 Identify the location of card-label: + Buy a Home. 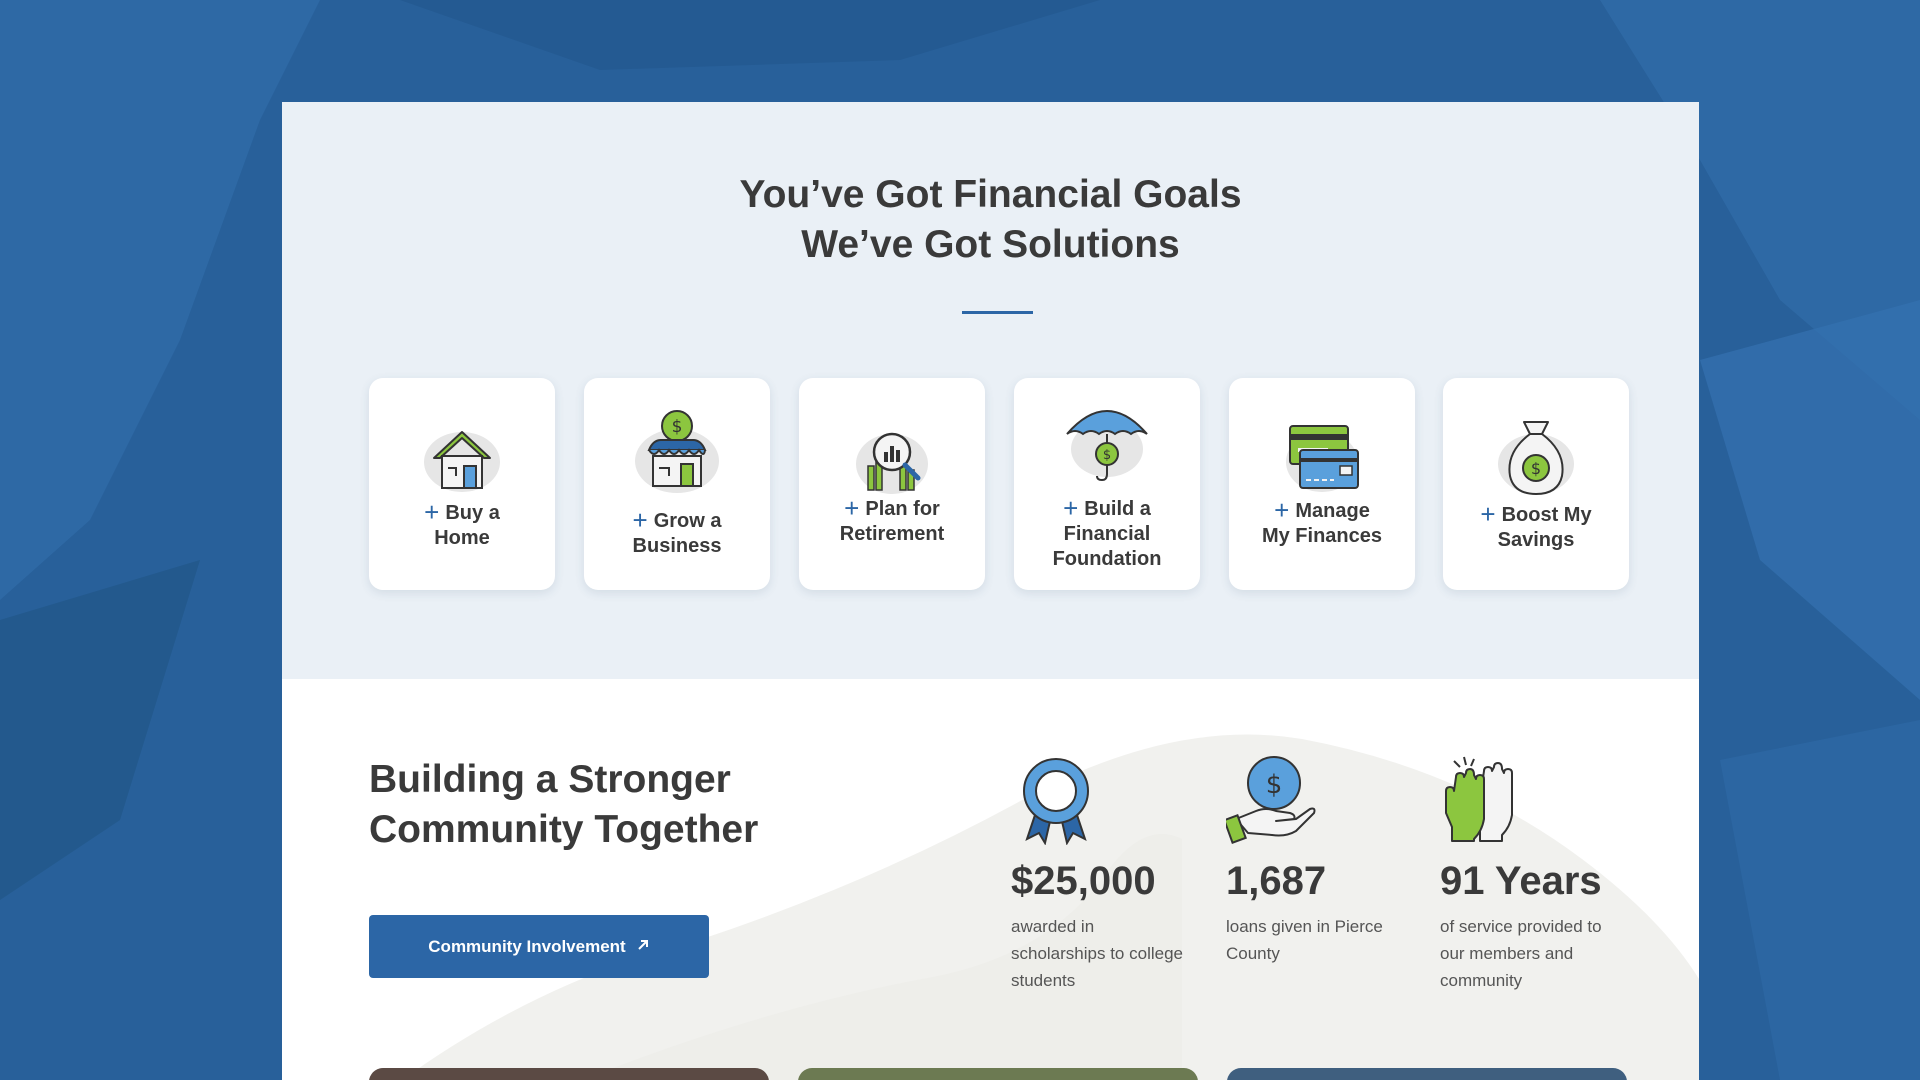
(462, 524).